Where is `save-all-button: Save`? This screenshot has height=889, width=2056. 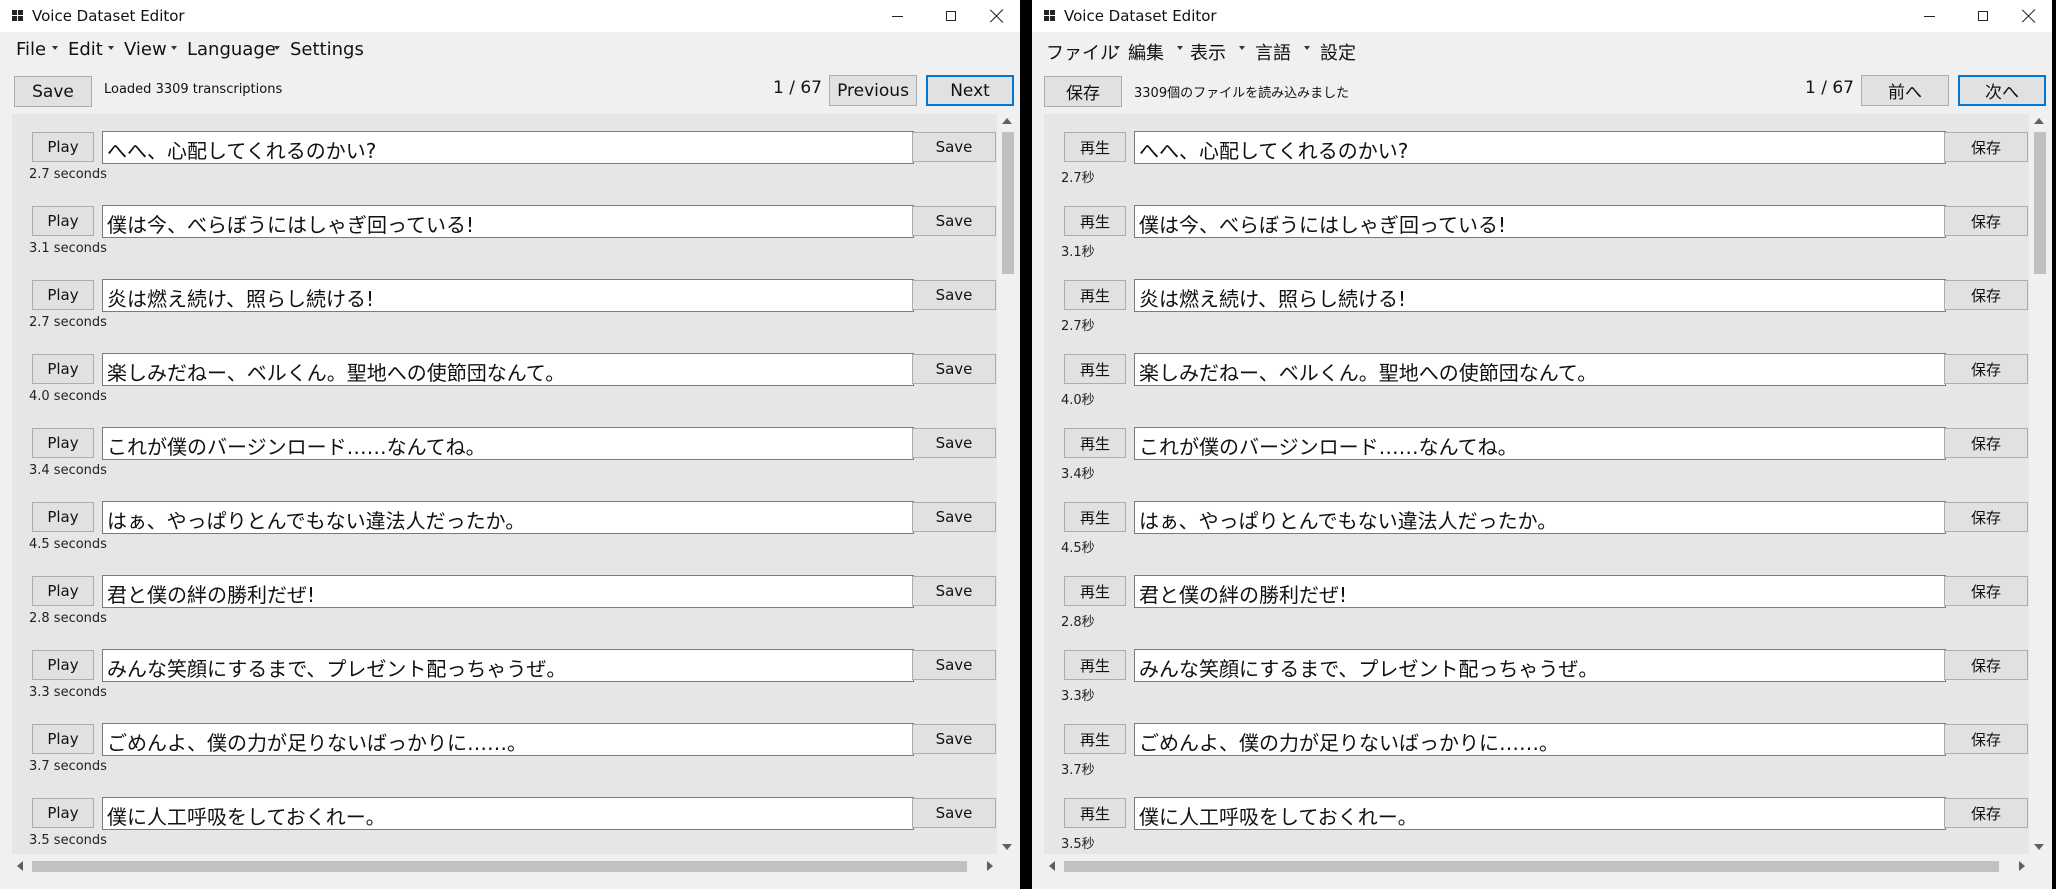
save-all-button: Save is located at coordinates (53, 91).